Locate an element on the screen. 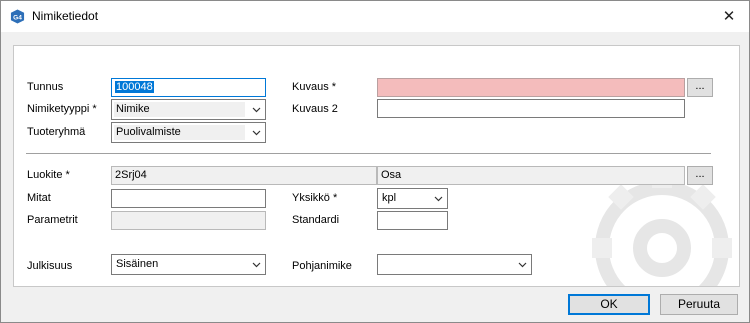 This screenshot has height=323, width=750. nimiketyyppi-select: Nimike is located at coordinates (188, 109).